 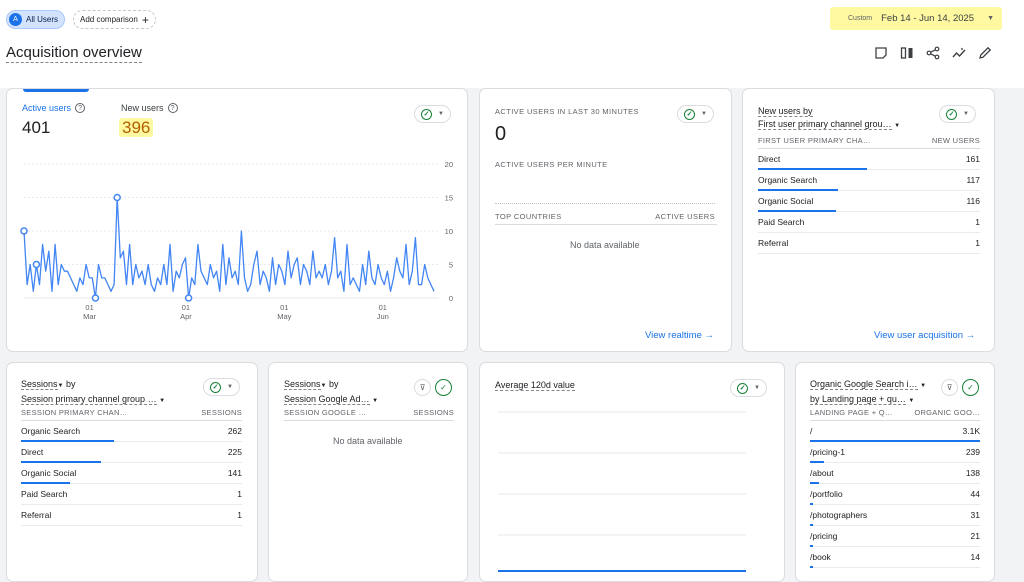 I want to click on plus-icon: +, so click(x=145, y=19).